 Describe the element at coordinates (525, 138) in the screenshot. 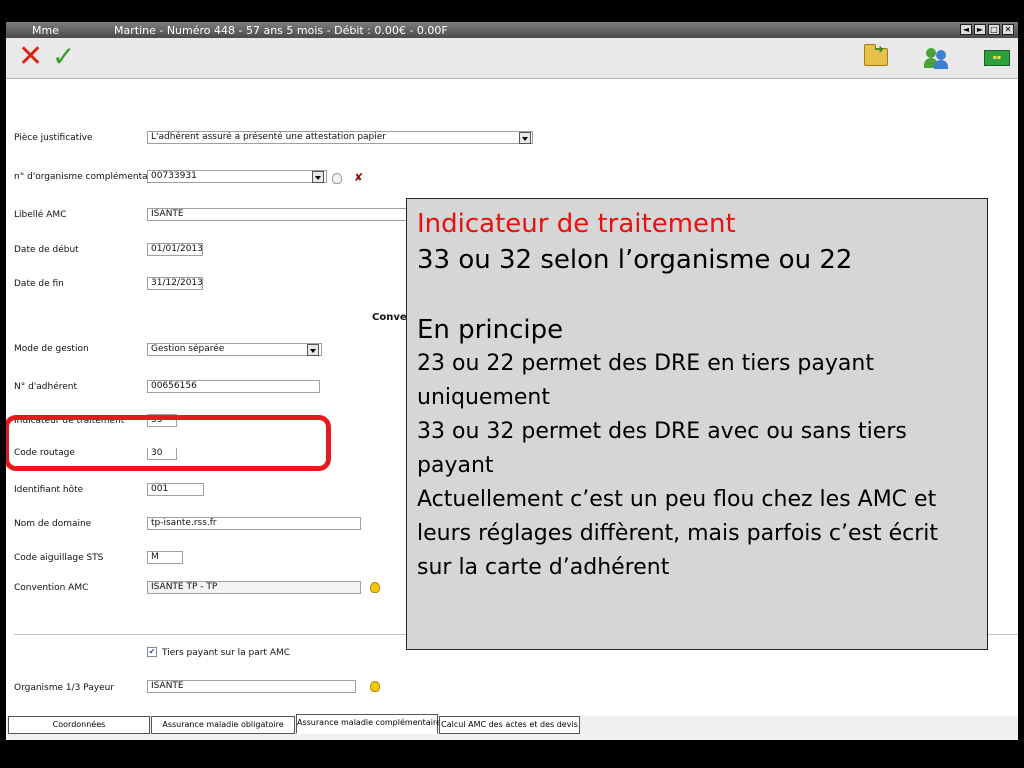

I see `piece-justificative-dropdown-icon` at that location.